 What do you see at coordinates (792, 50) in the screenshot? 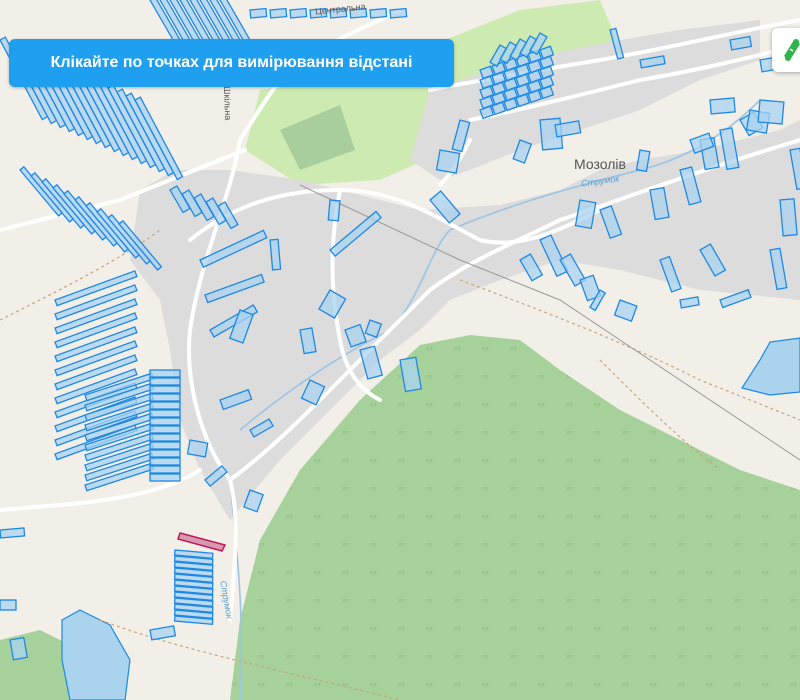
I see `measure-ruler-icon` at bounding box center [792, 50].